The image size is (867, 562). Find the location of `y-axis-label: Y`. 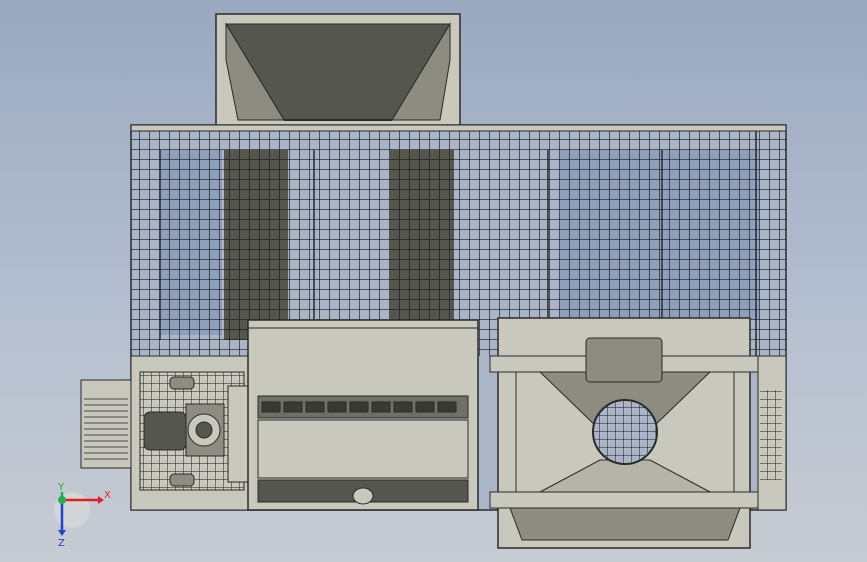

y-axis-label: Y is located at coordinates (61, 487).